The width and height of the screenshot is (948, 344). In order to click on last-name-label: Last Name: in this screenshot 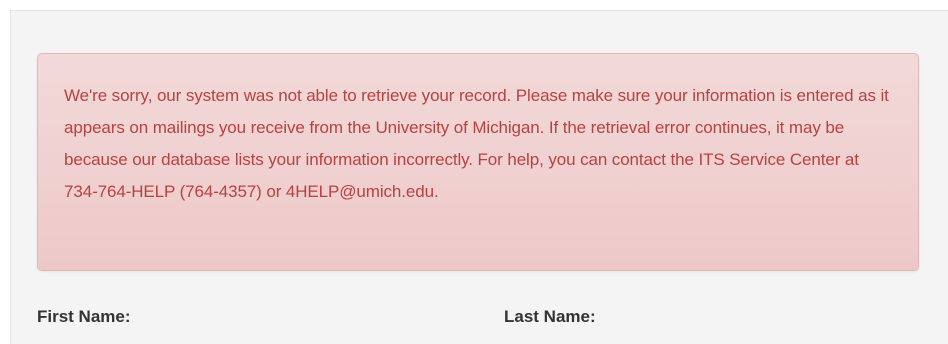, I will do `click(550, 316)`.